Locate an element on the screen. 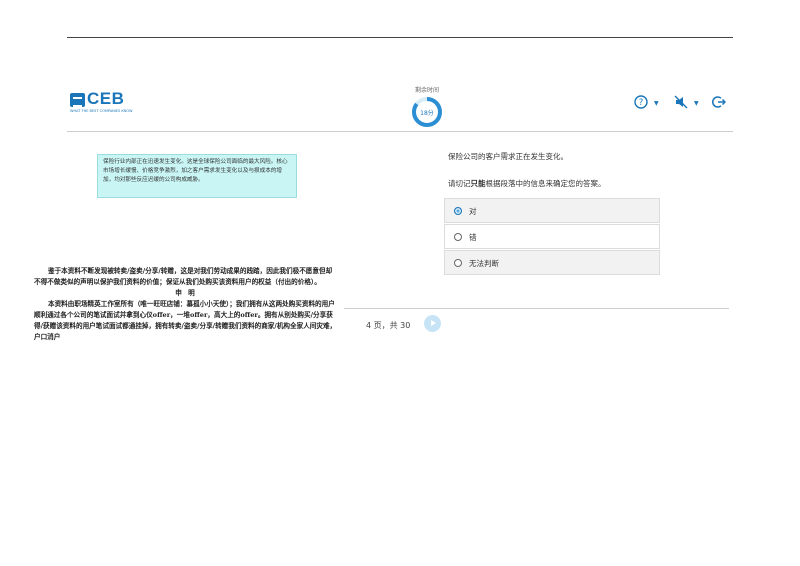  radio-false is located at coordinates (458, 237).